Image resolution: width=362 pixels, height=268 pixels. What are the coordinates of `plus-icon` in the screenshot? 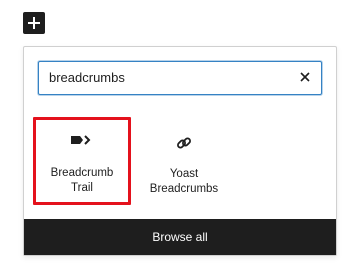 It's located at (34, 23).